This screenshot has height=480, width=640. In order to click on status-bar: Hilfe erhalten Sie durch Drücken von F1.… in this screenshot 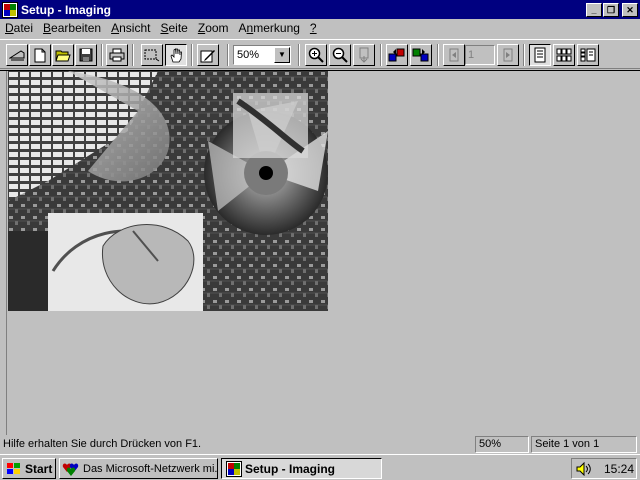, I will do `click(320, 445)`.